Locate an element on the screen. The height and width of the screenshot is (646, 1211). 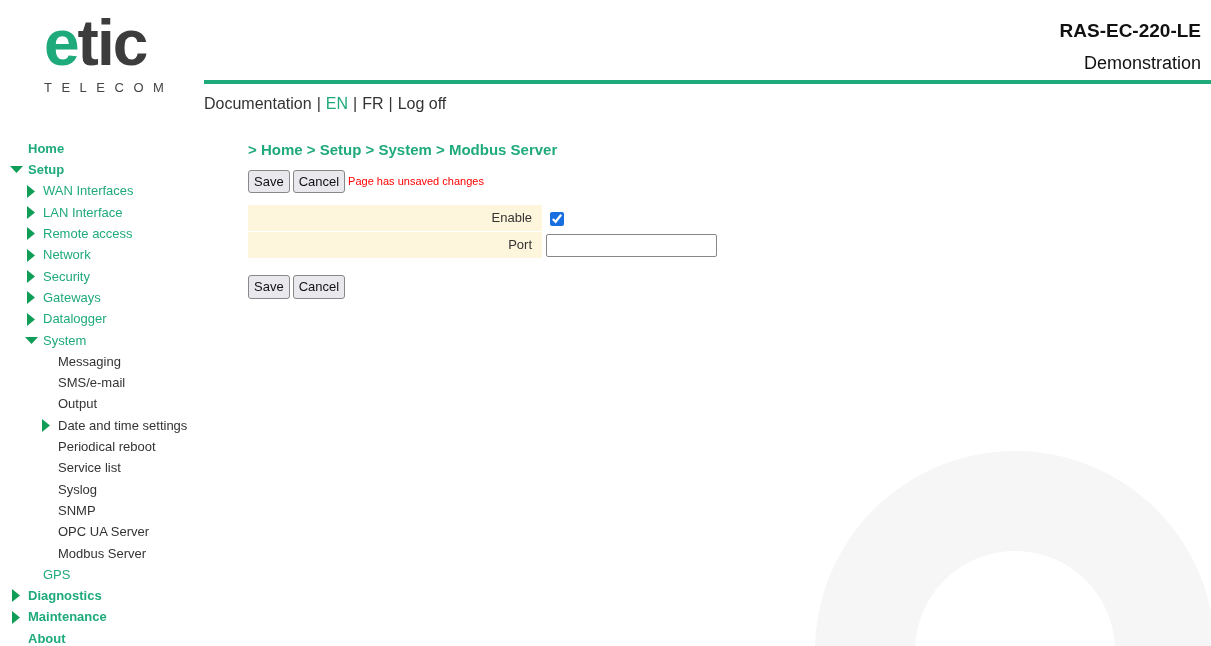
port-field is located at coordinates (631, 245).